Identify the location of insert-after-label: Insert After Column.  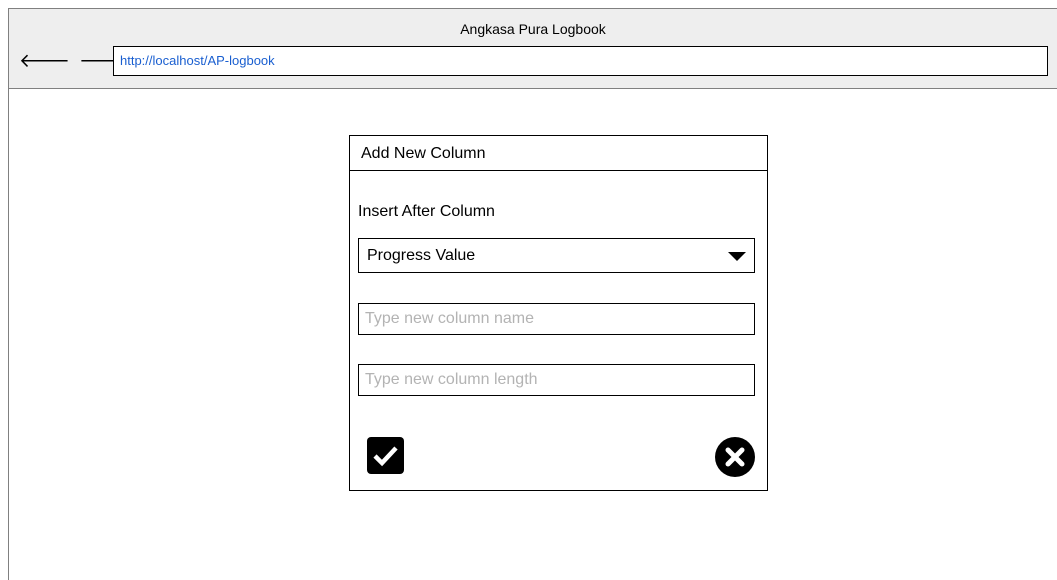
(426, 211).